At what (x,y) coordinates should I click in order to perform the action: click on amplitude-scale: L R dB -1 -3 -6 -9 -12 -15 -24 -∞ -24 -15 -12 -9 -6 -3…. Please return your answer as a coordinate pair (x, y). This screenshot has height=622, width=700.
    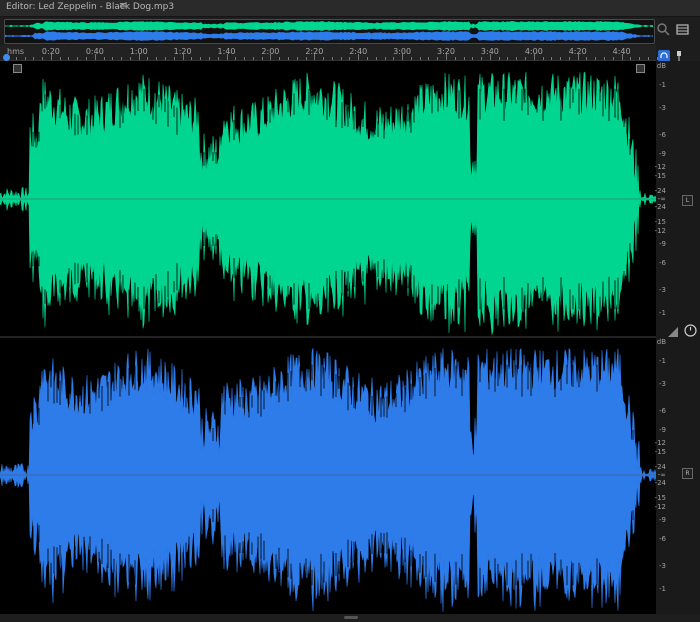
    Looking at the image, I should click on (677, 337).